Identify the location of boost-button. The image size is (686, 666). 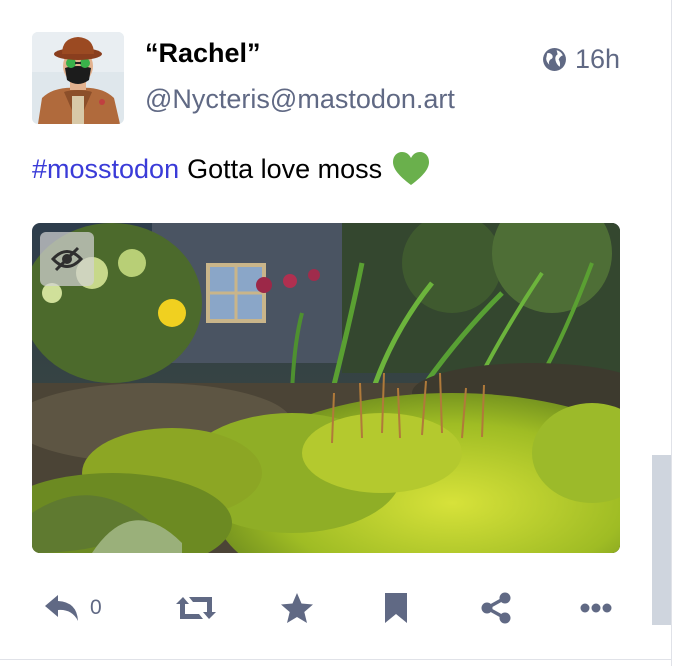
(196, 608).